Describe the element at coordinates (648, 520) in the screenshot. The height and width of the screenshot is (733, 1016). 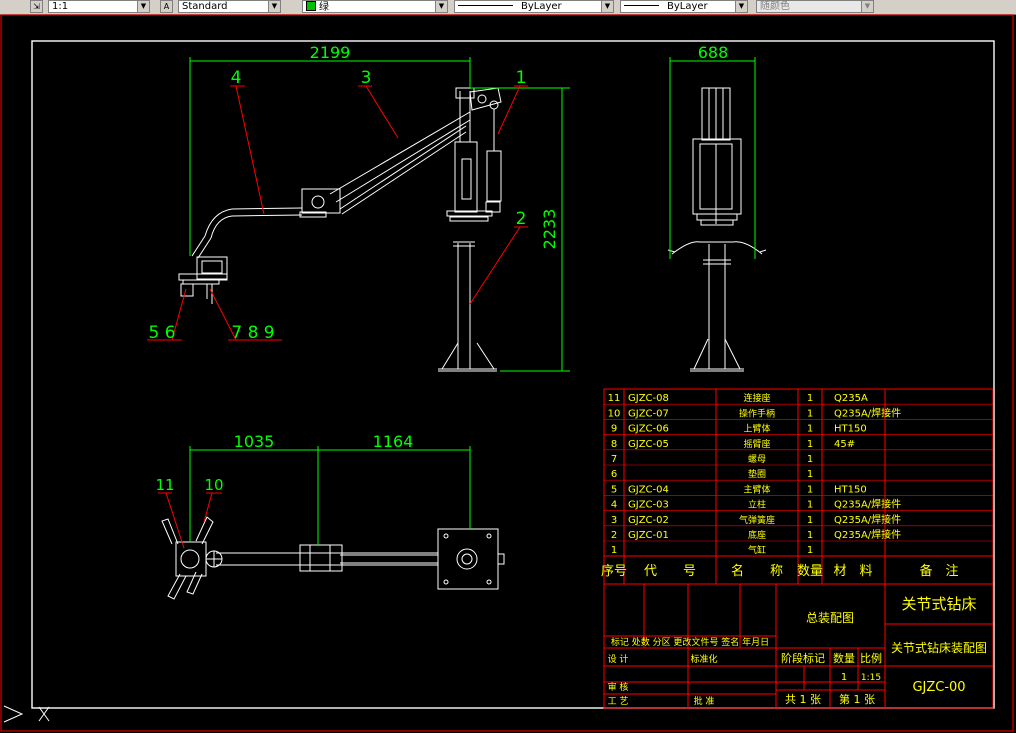
I see `bom-cell-code: GJZC-02` at that location.